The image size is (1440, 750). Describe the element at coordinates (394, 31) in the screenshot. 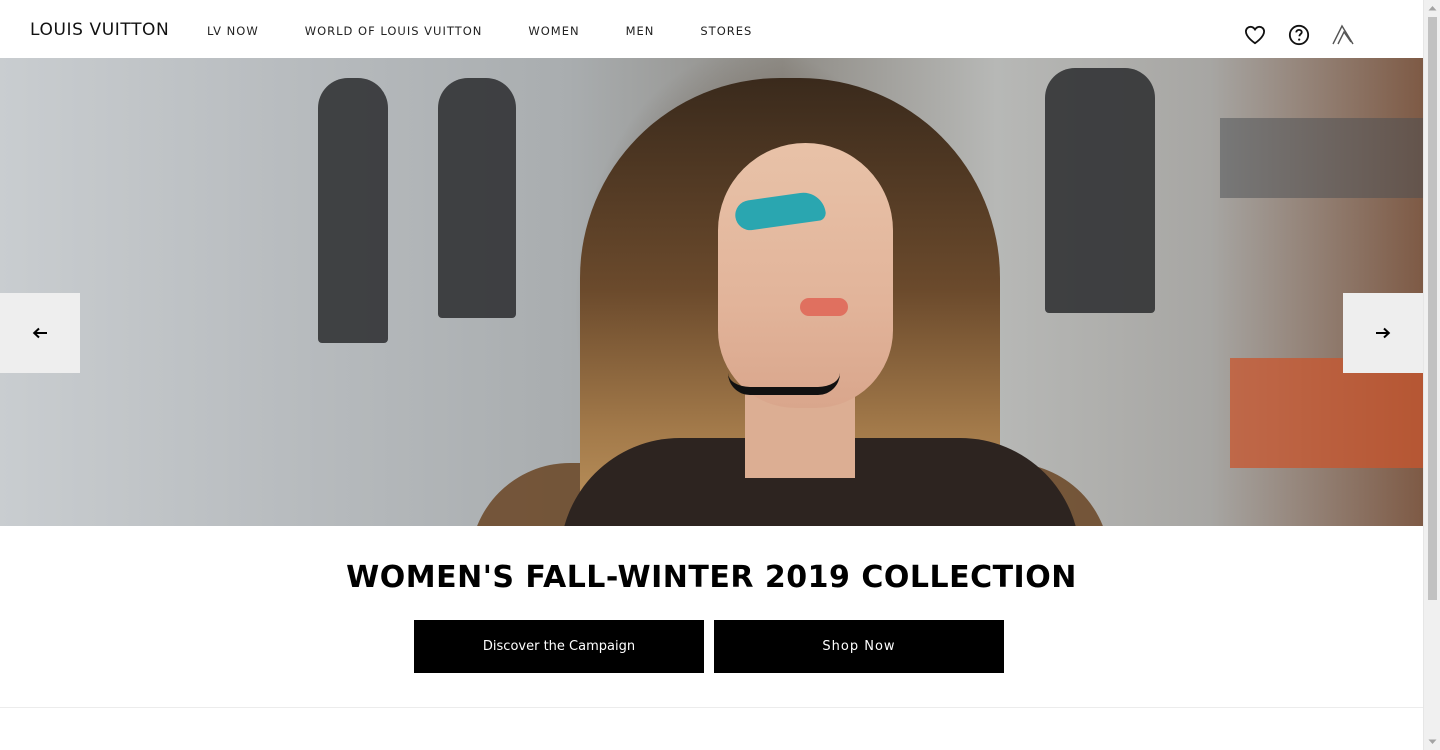

I see `nav-item-world-of-louis-vuitton: WORLD OF LOUIS VUITTON` at that location.